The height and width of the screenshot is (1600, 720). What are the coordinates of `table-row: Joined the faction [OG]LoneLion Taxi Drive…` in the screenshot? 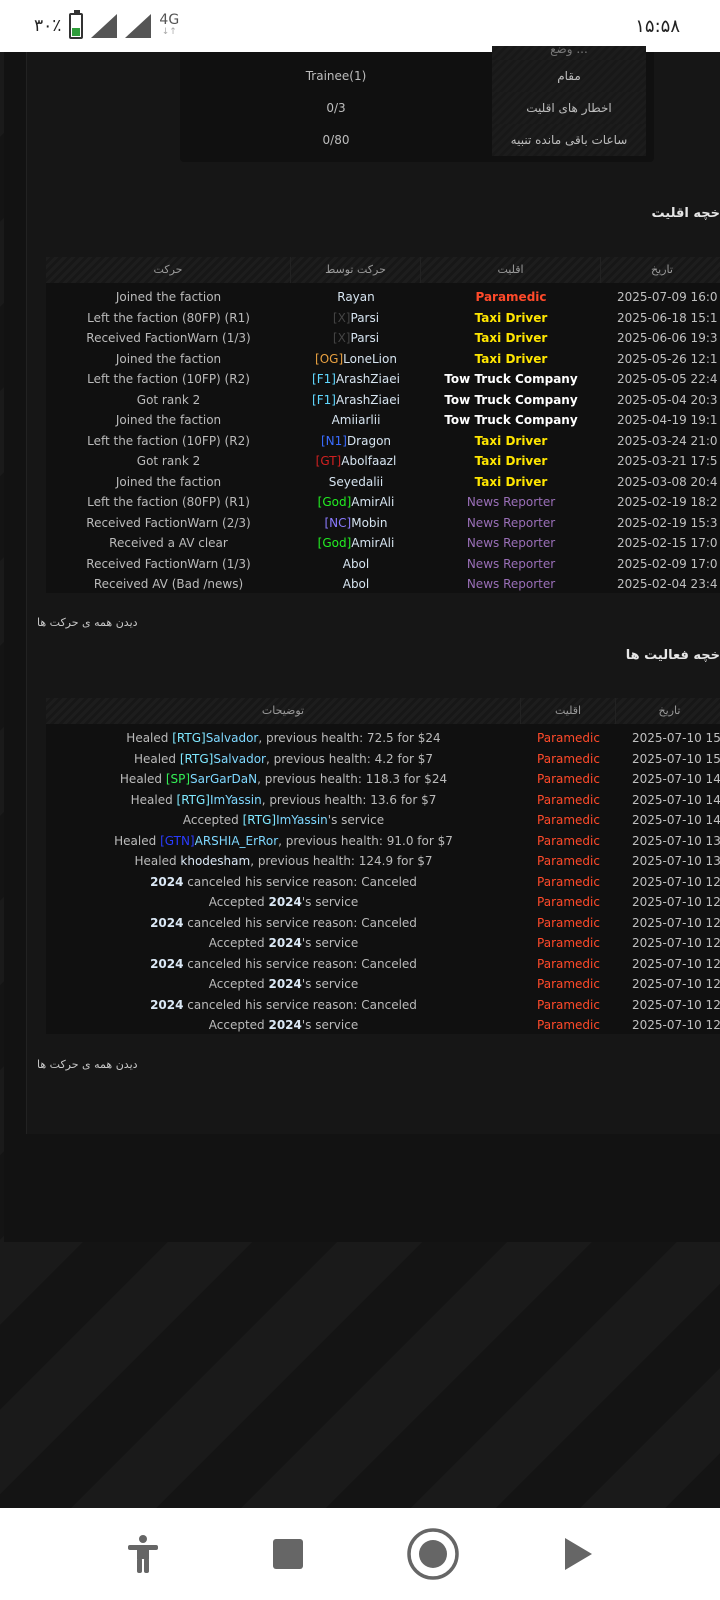 It's located at (383, 359).